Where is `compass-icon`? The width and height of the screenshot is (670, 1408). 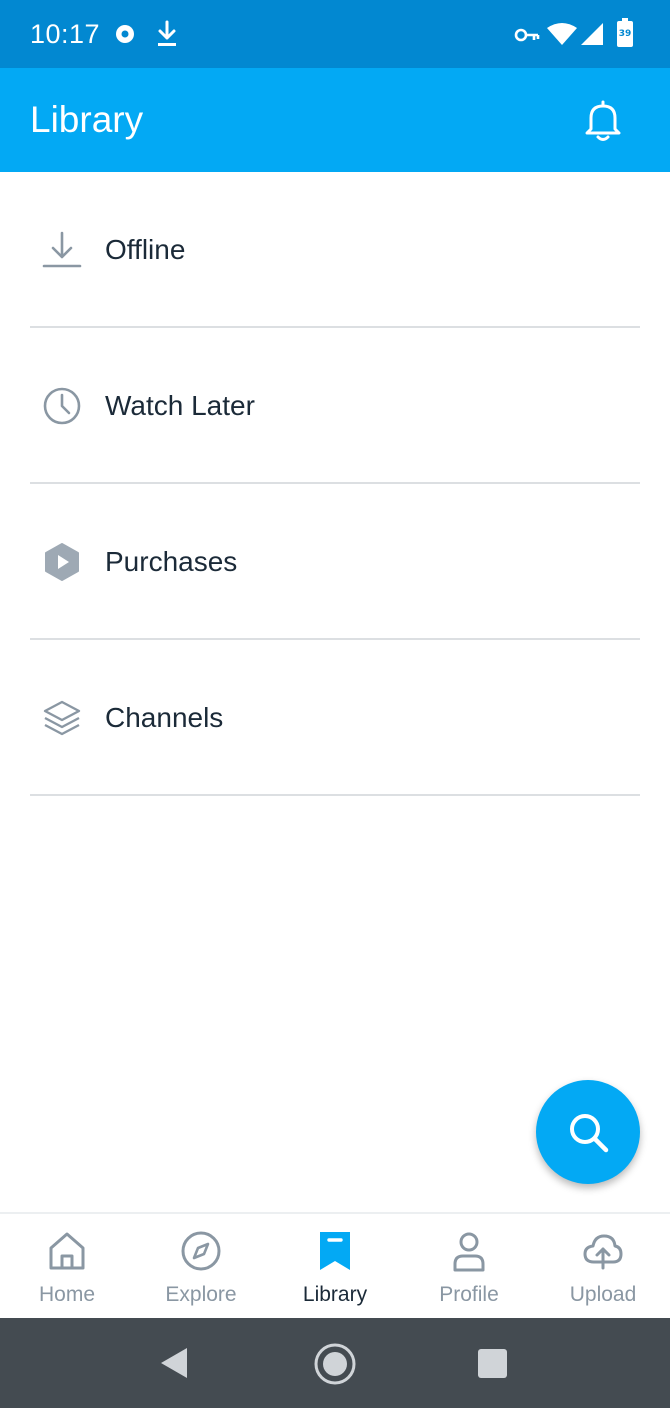
compass-icon is located at coordinates (201, 1251).